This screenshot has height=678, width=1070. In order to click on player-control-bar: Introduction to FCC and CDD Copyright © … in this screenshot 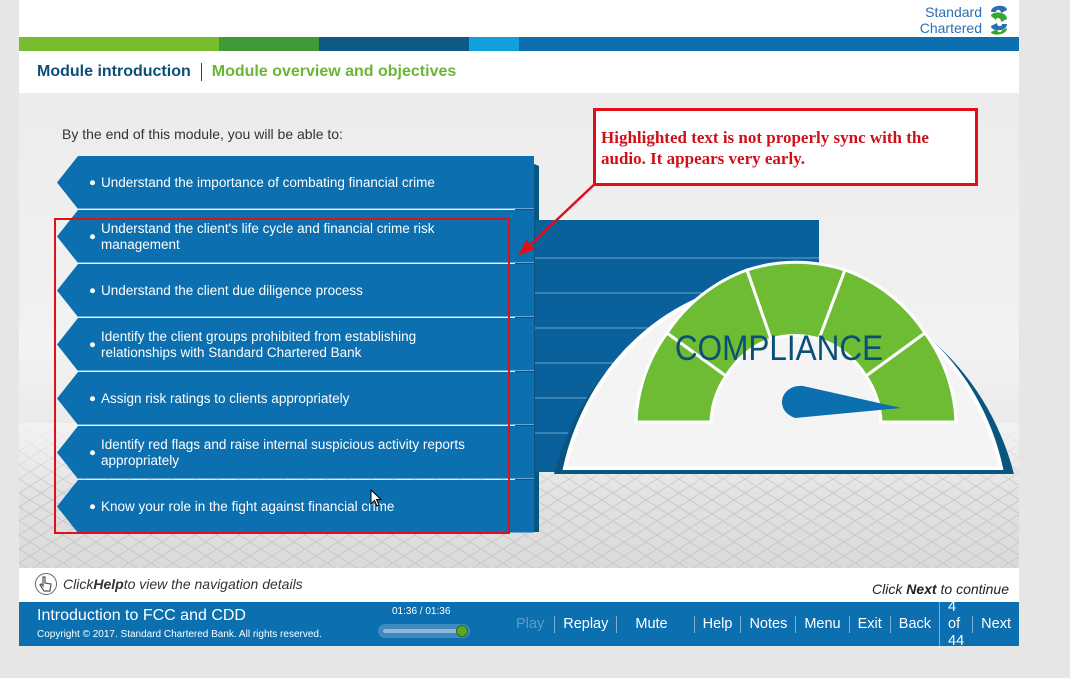, I will do `click(519, 624)`.